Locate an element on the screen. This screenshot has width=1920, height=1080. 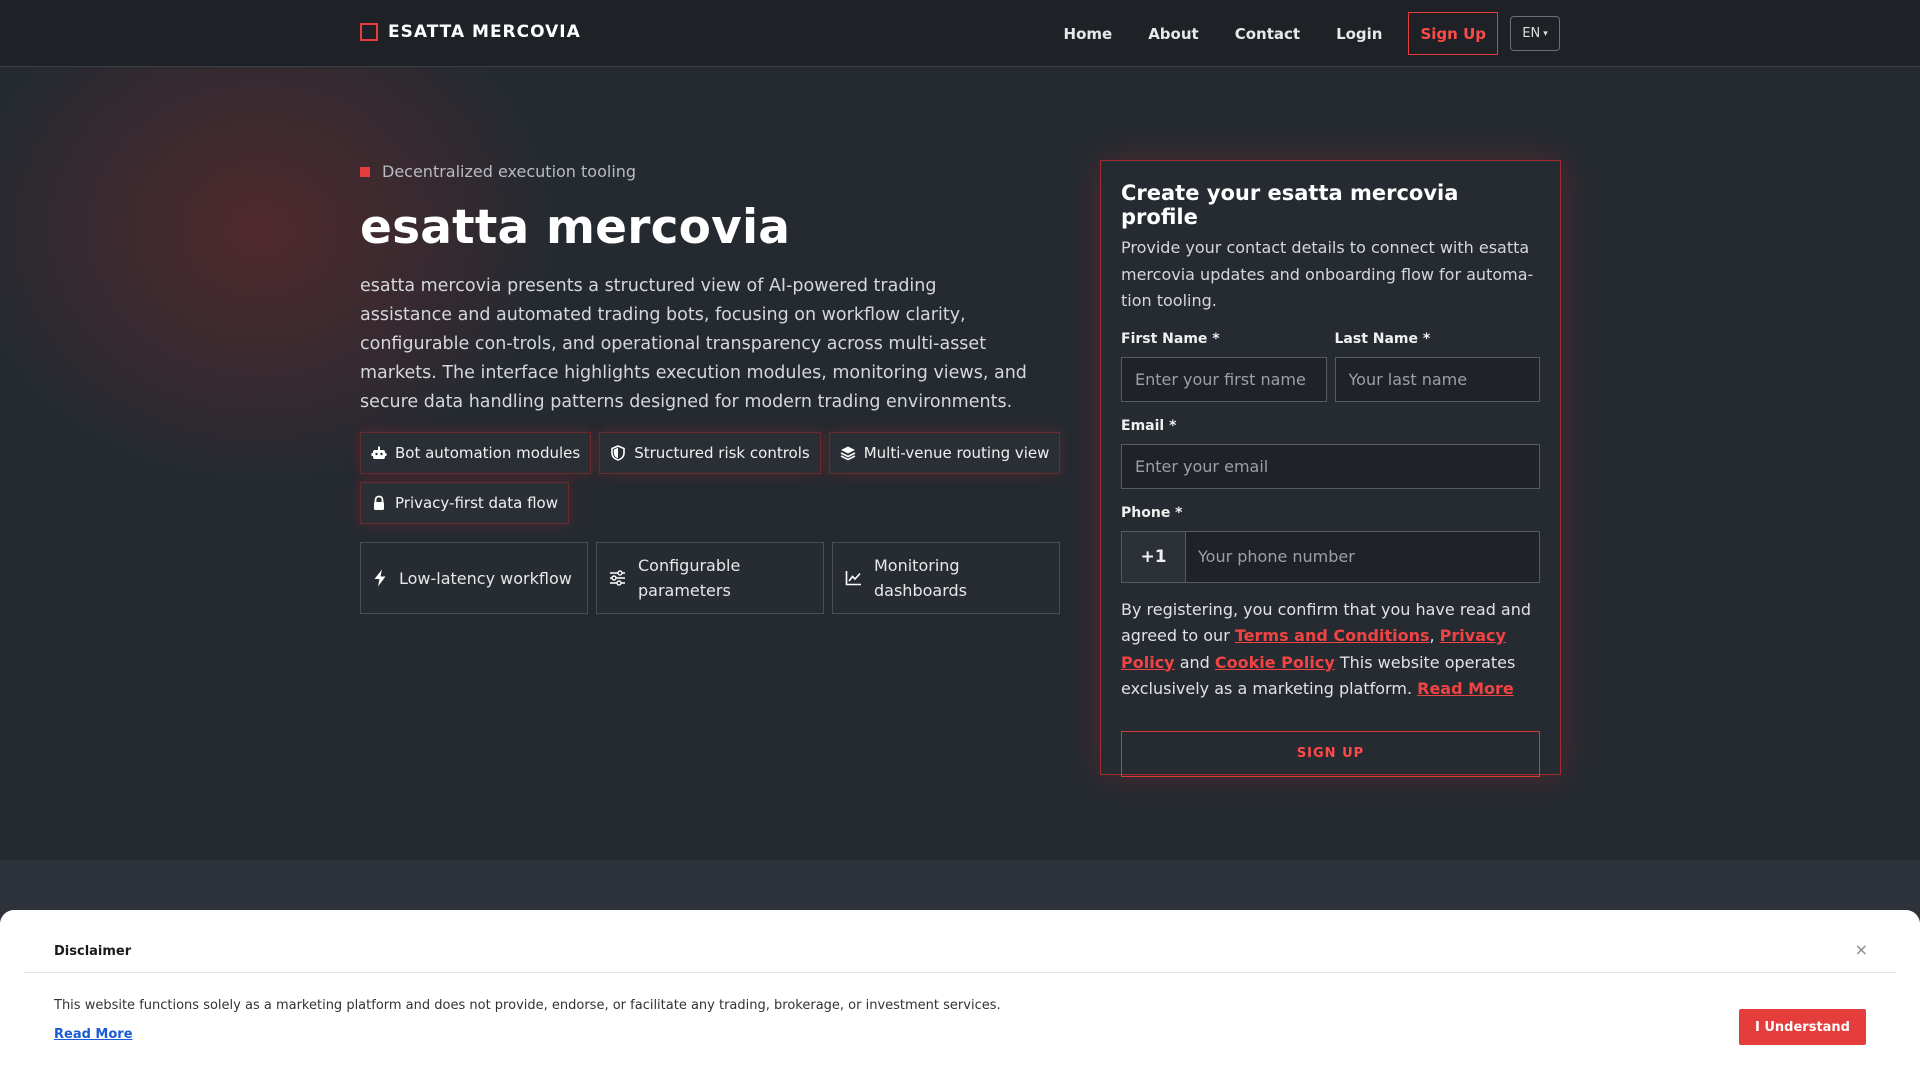
card-monitoring: Monitoring dashboards is located at coordinates (946, 578).